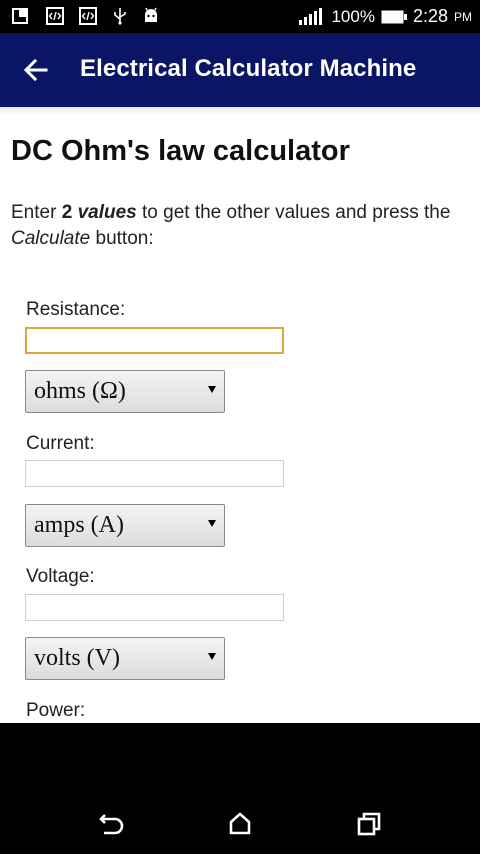 The height and width of the screenshot is (854, 480). What do you see at coordinates (79, 525) in the screenshot?
I see `current-unit-value: amps (A)` at bounding box center [79, 525].